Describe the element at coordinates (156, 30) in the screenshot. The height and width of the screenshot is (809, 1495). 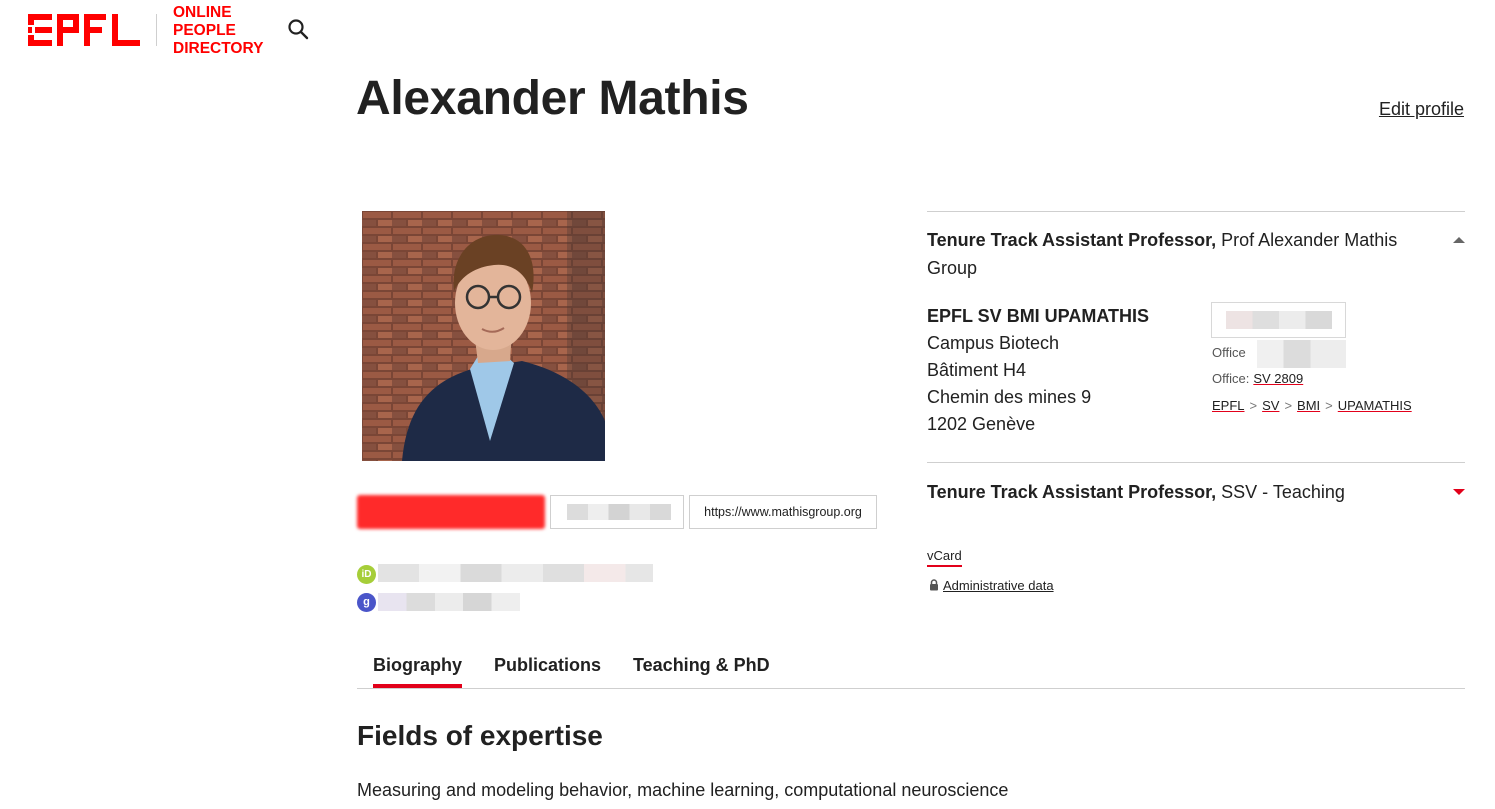
I see `logo-divider` at that location.